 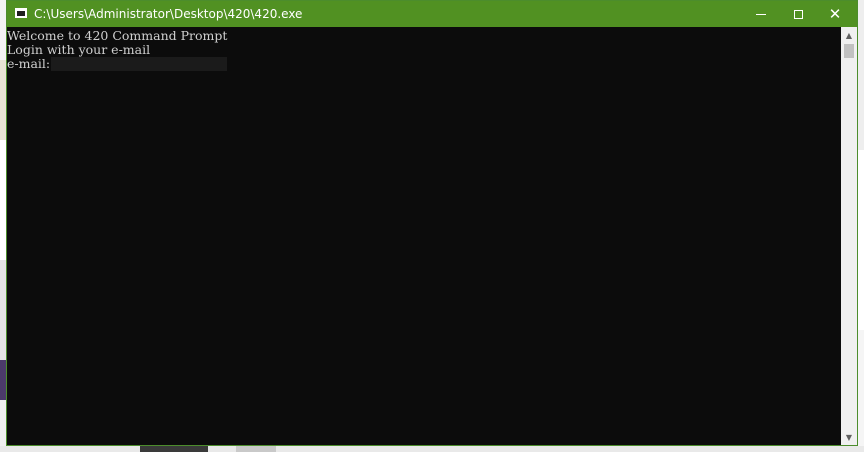 What do you see at coordinates (432, 449) in the screenshot?
I see `desktop-background-bottom` at bounding box center [432, 449].